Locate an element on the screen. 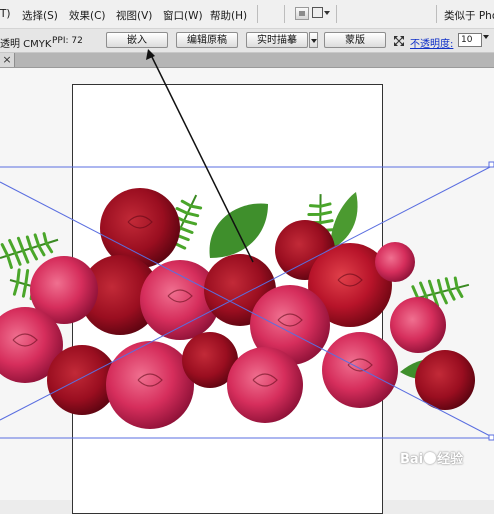 The width and height of the screenshot is (494, 514). watermark-text: Bai is located at coordinates (412, 459).